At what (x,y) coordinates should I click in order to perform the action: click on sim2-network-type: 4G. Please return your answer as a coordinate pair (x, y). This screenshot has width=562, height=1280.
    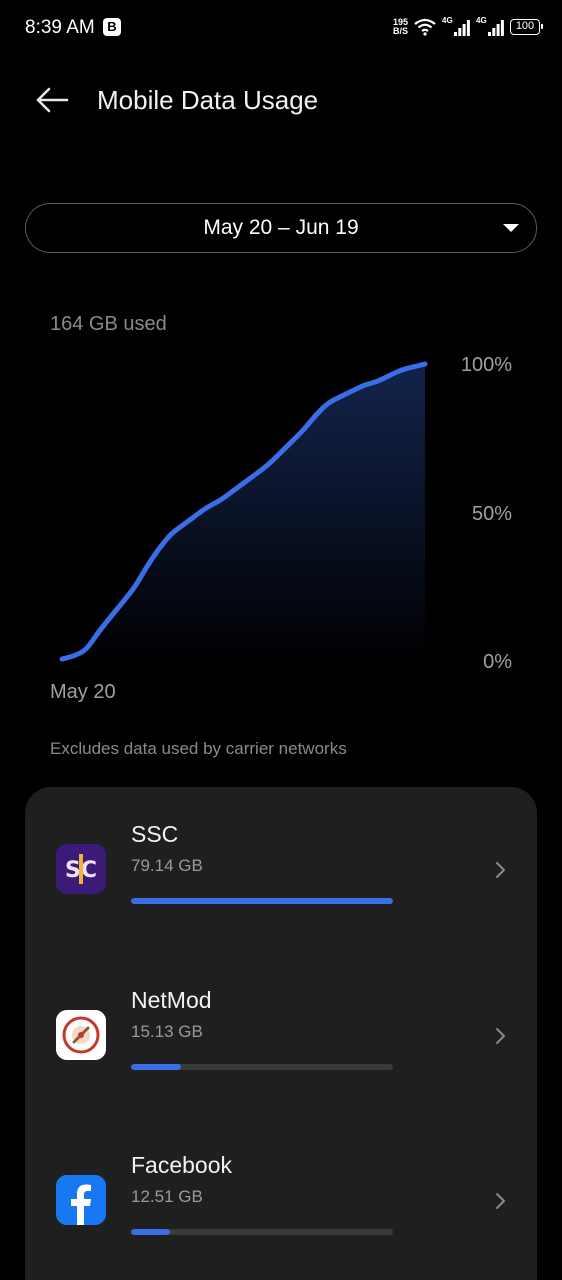
    Looking at the image, I should click on (481, 20).